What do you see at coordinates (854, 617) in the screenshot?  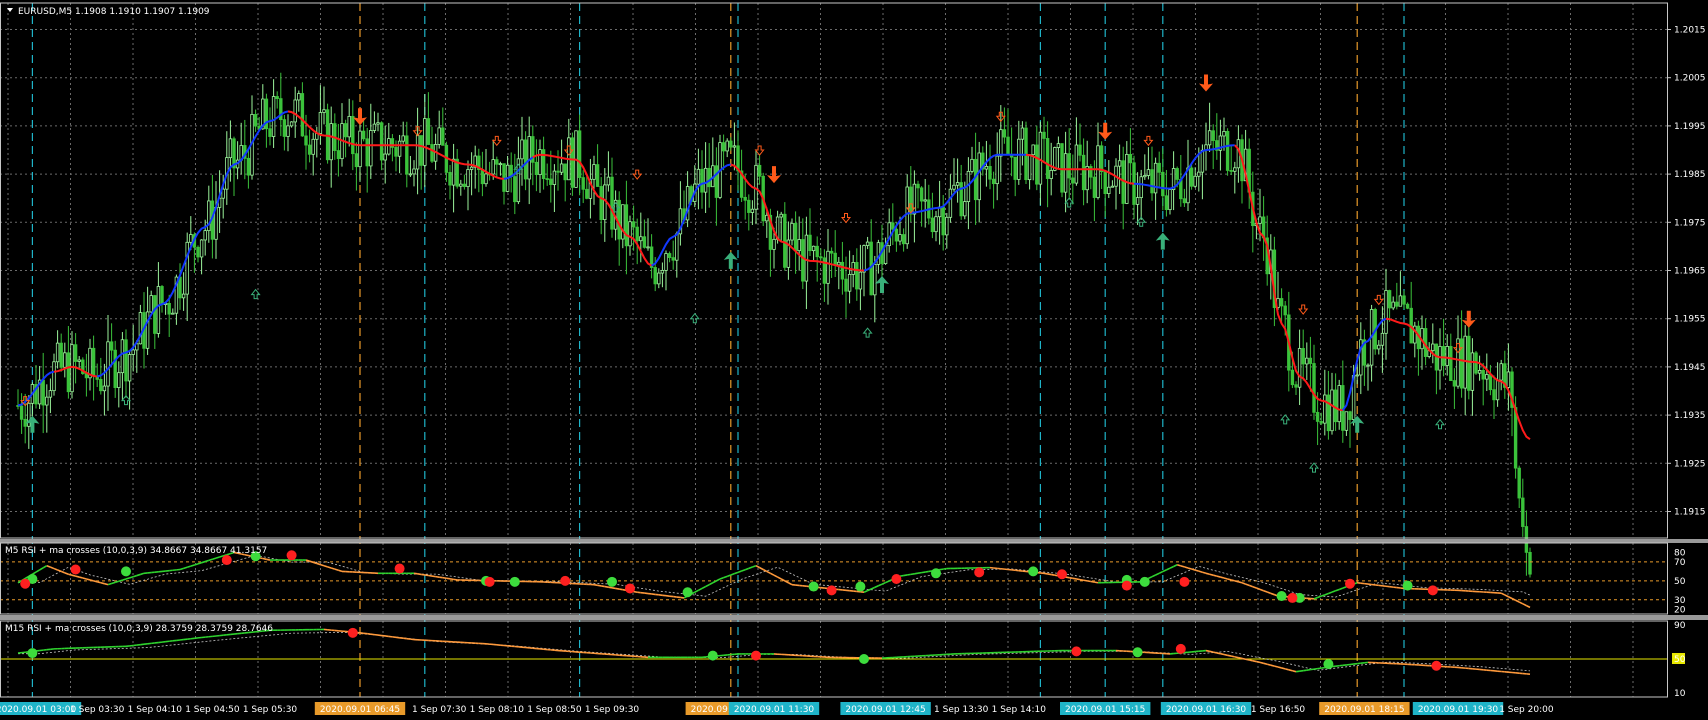 I see `panel-separator` at bounding box center [854, 617].